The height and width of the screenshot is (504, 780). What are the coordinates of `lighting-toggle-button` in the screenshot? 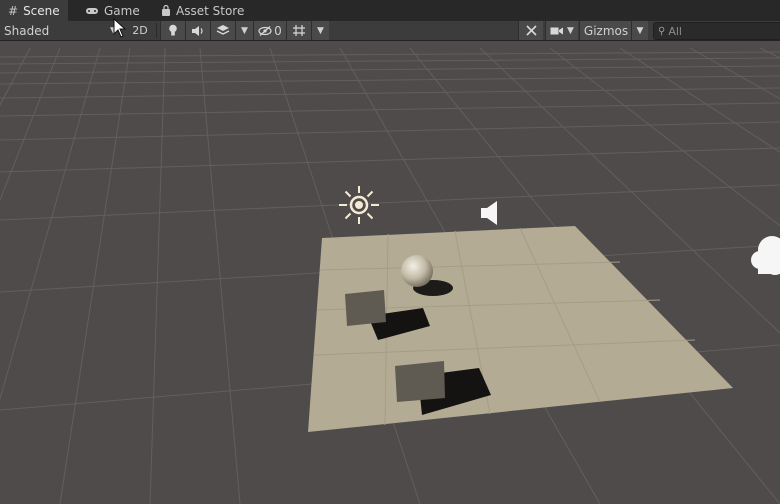 It's located at (172, 30).